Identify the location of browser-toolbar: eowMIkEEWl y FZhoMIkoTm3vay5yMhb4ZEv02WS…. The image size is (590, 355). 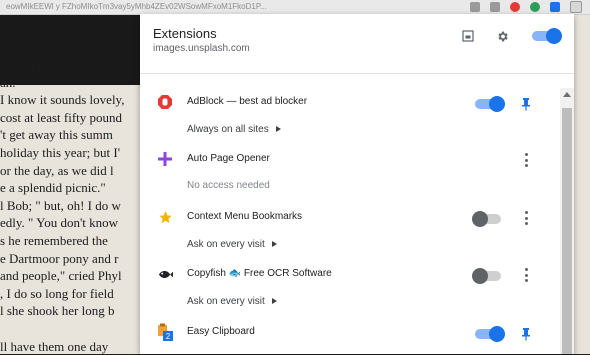
(295, 7).